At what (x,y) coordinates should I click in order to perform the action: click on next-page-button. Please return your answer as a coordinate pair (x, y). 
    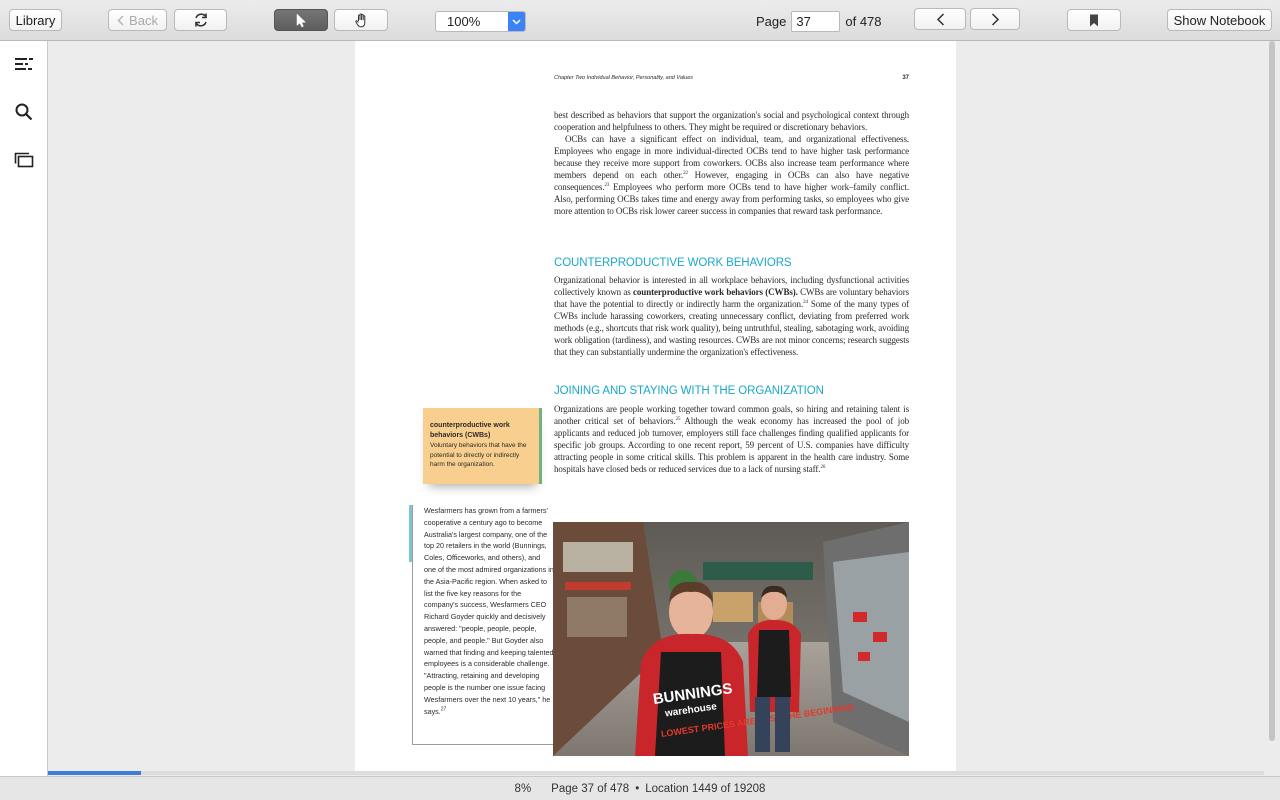
    Looking at the image, I should click on (995, 19).